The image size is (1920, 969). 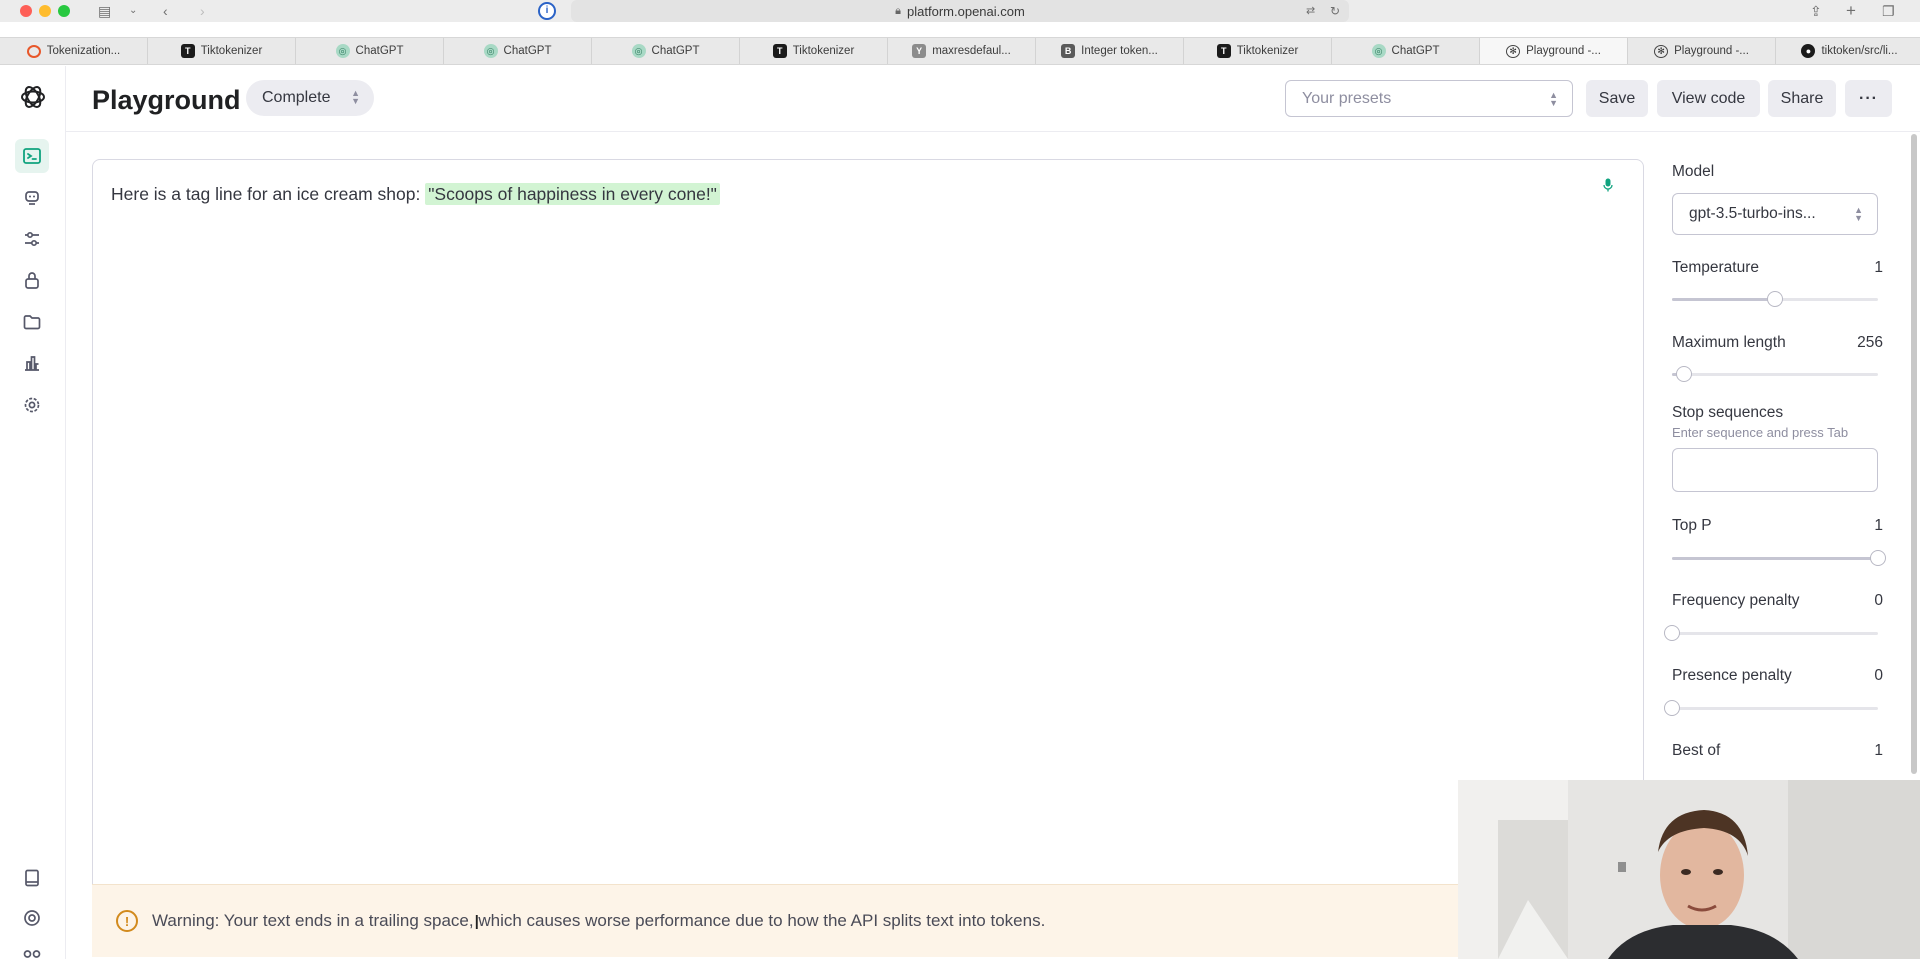 I want to click on folder-icon, so click(x=32, y=322).